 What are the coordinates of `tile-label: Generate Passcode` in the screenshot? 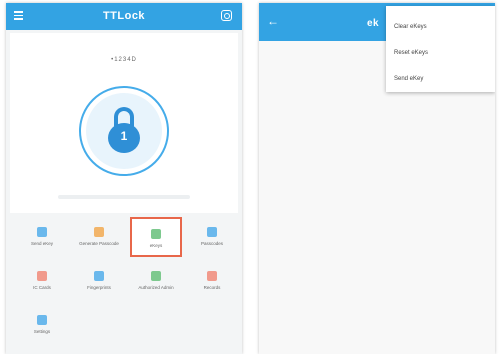 It's located at (99, 243).